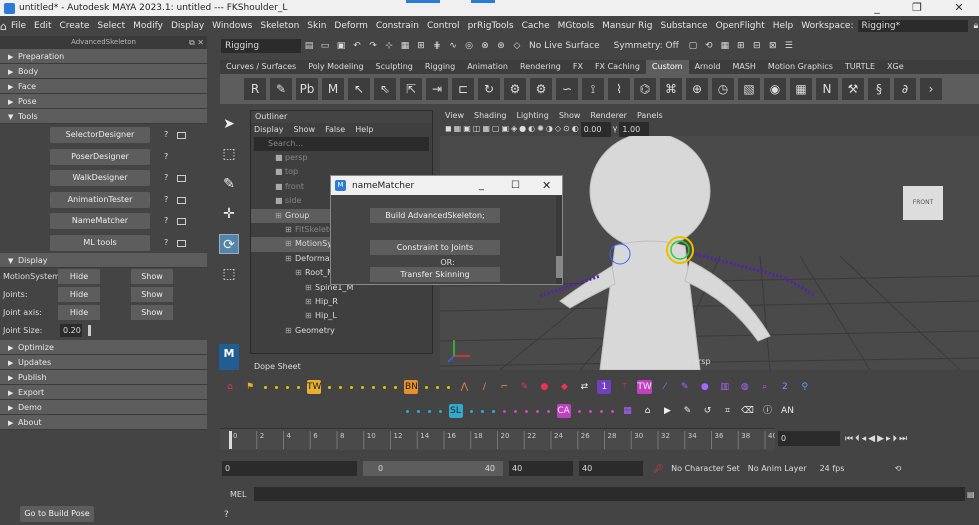  What do you see at coordinates (103, 101) in the screenshot?
I see `section-pose: ▶ Pose` at bounding box center [103, 101].